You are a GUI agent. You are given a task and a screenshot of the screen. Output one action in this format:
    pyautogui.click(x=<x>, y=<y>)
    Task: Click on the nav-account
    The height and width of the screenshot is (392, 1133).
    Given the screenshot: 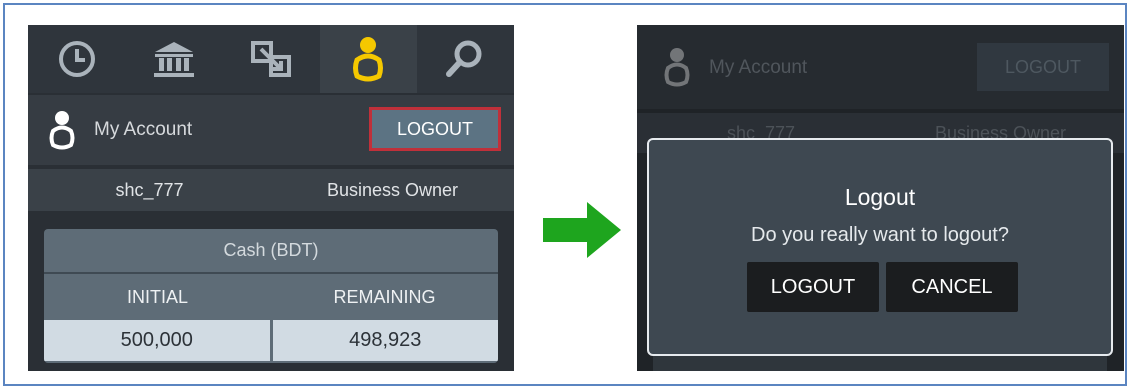 What is the action you would take?
    pyautogui.click(x=368, y=59)
    